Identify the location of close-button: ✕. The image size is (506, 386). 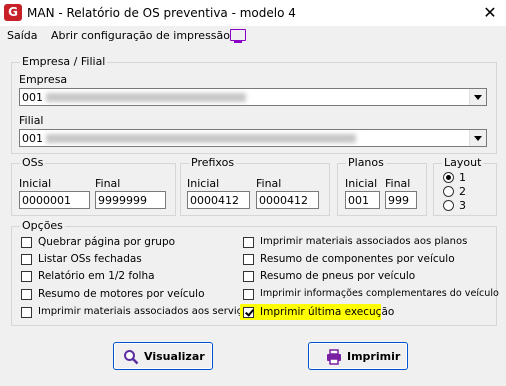
(490, 13).